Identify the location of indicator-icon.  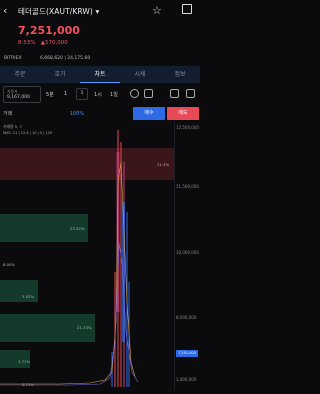
(134, 93).